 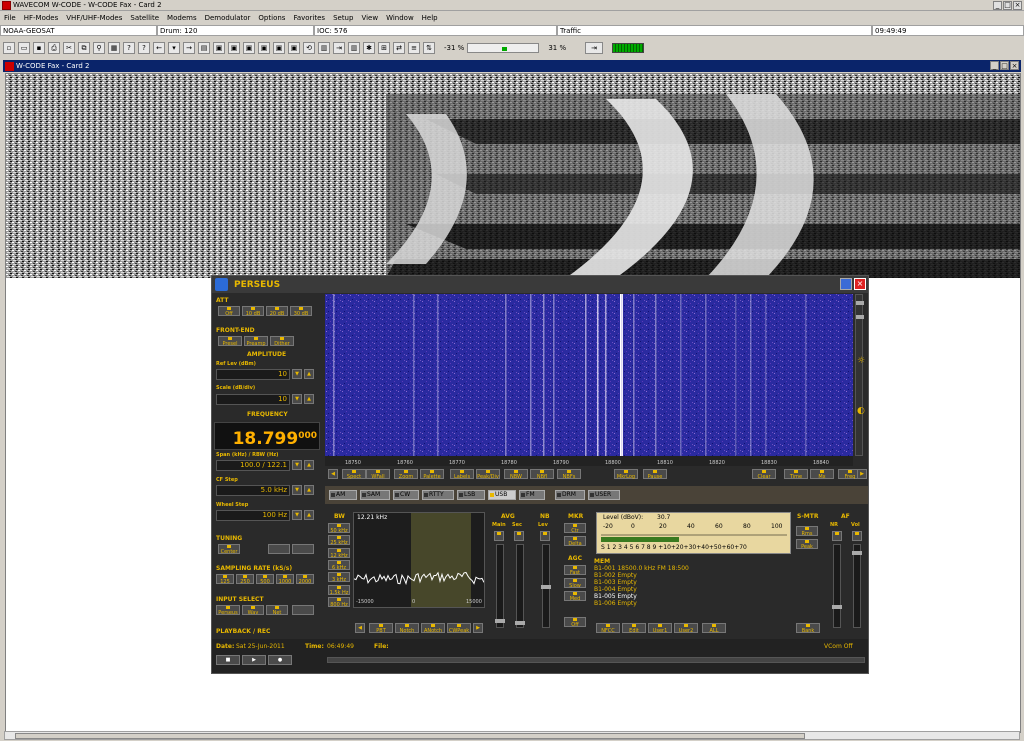 What do you see at coordinates (277, 610) in the screenshot?
I see `input-net-button: Net` at bounding box center [277, 610].